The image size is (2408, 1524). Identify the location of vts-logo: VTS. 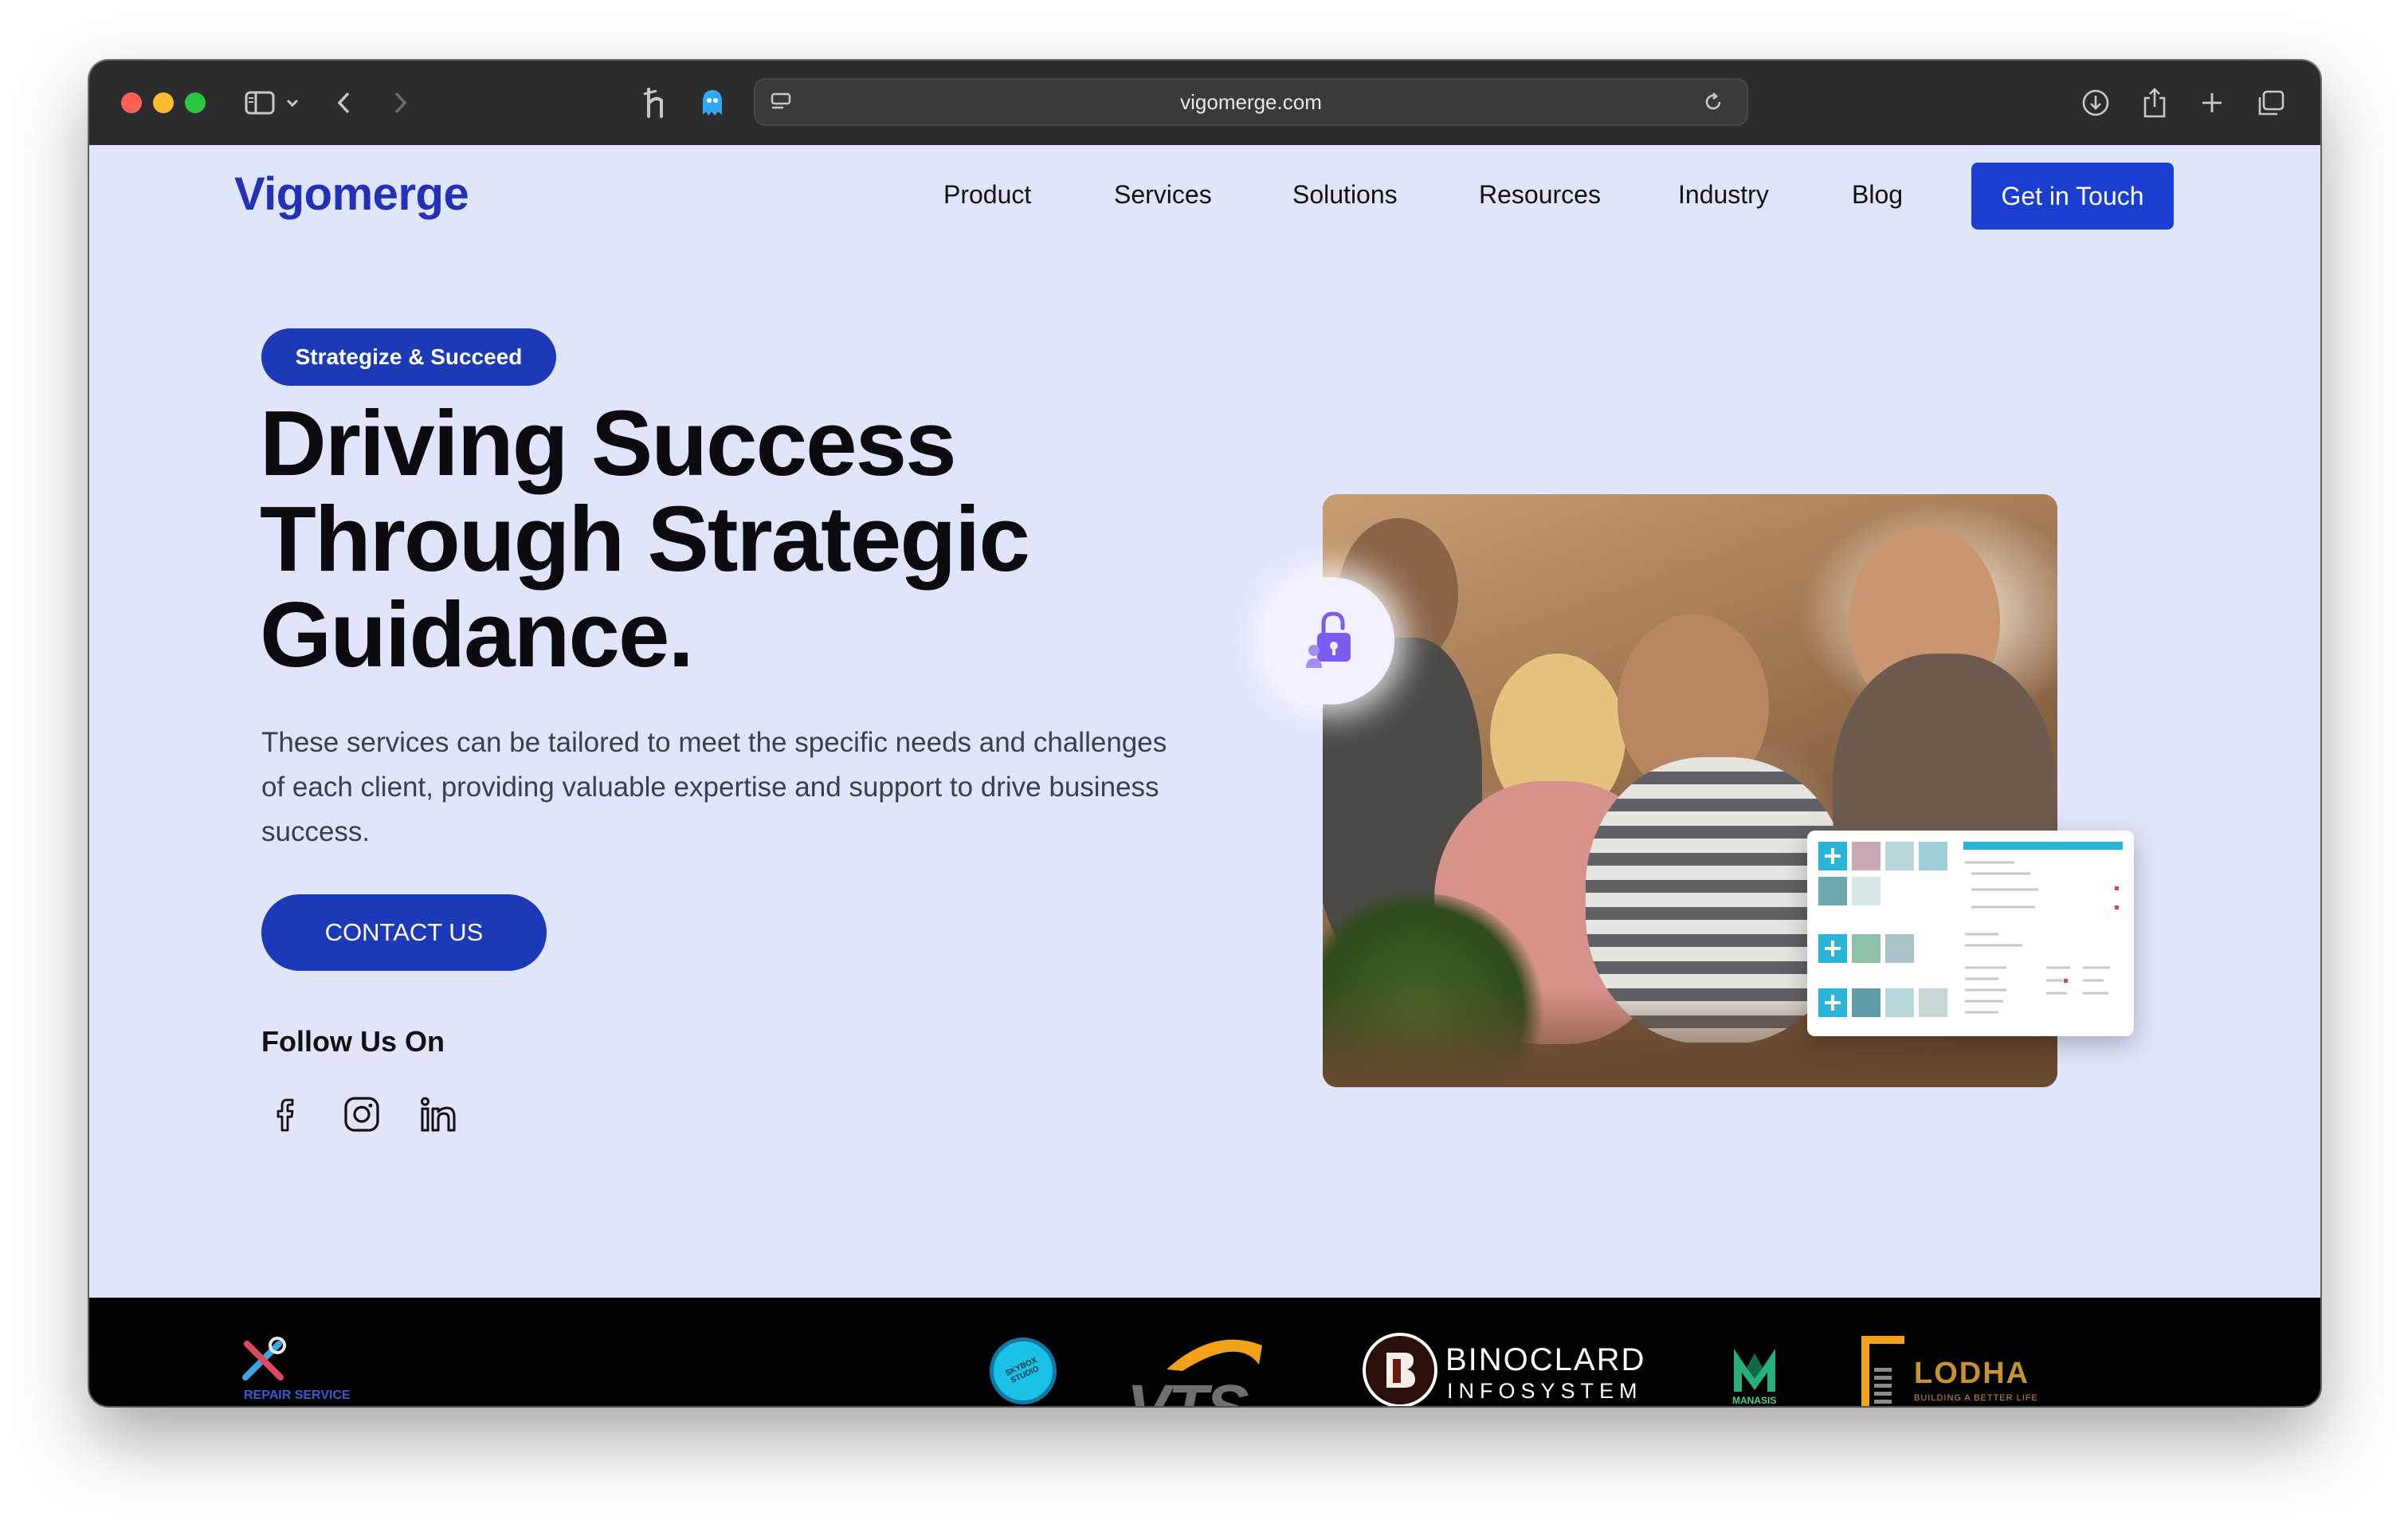
(1198, 1368).